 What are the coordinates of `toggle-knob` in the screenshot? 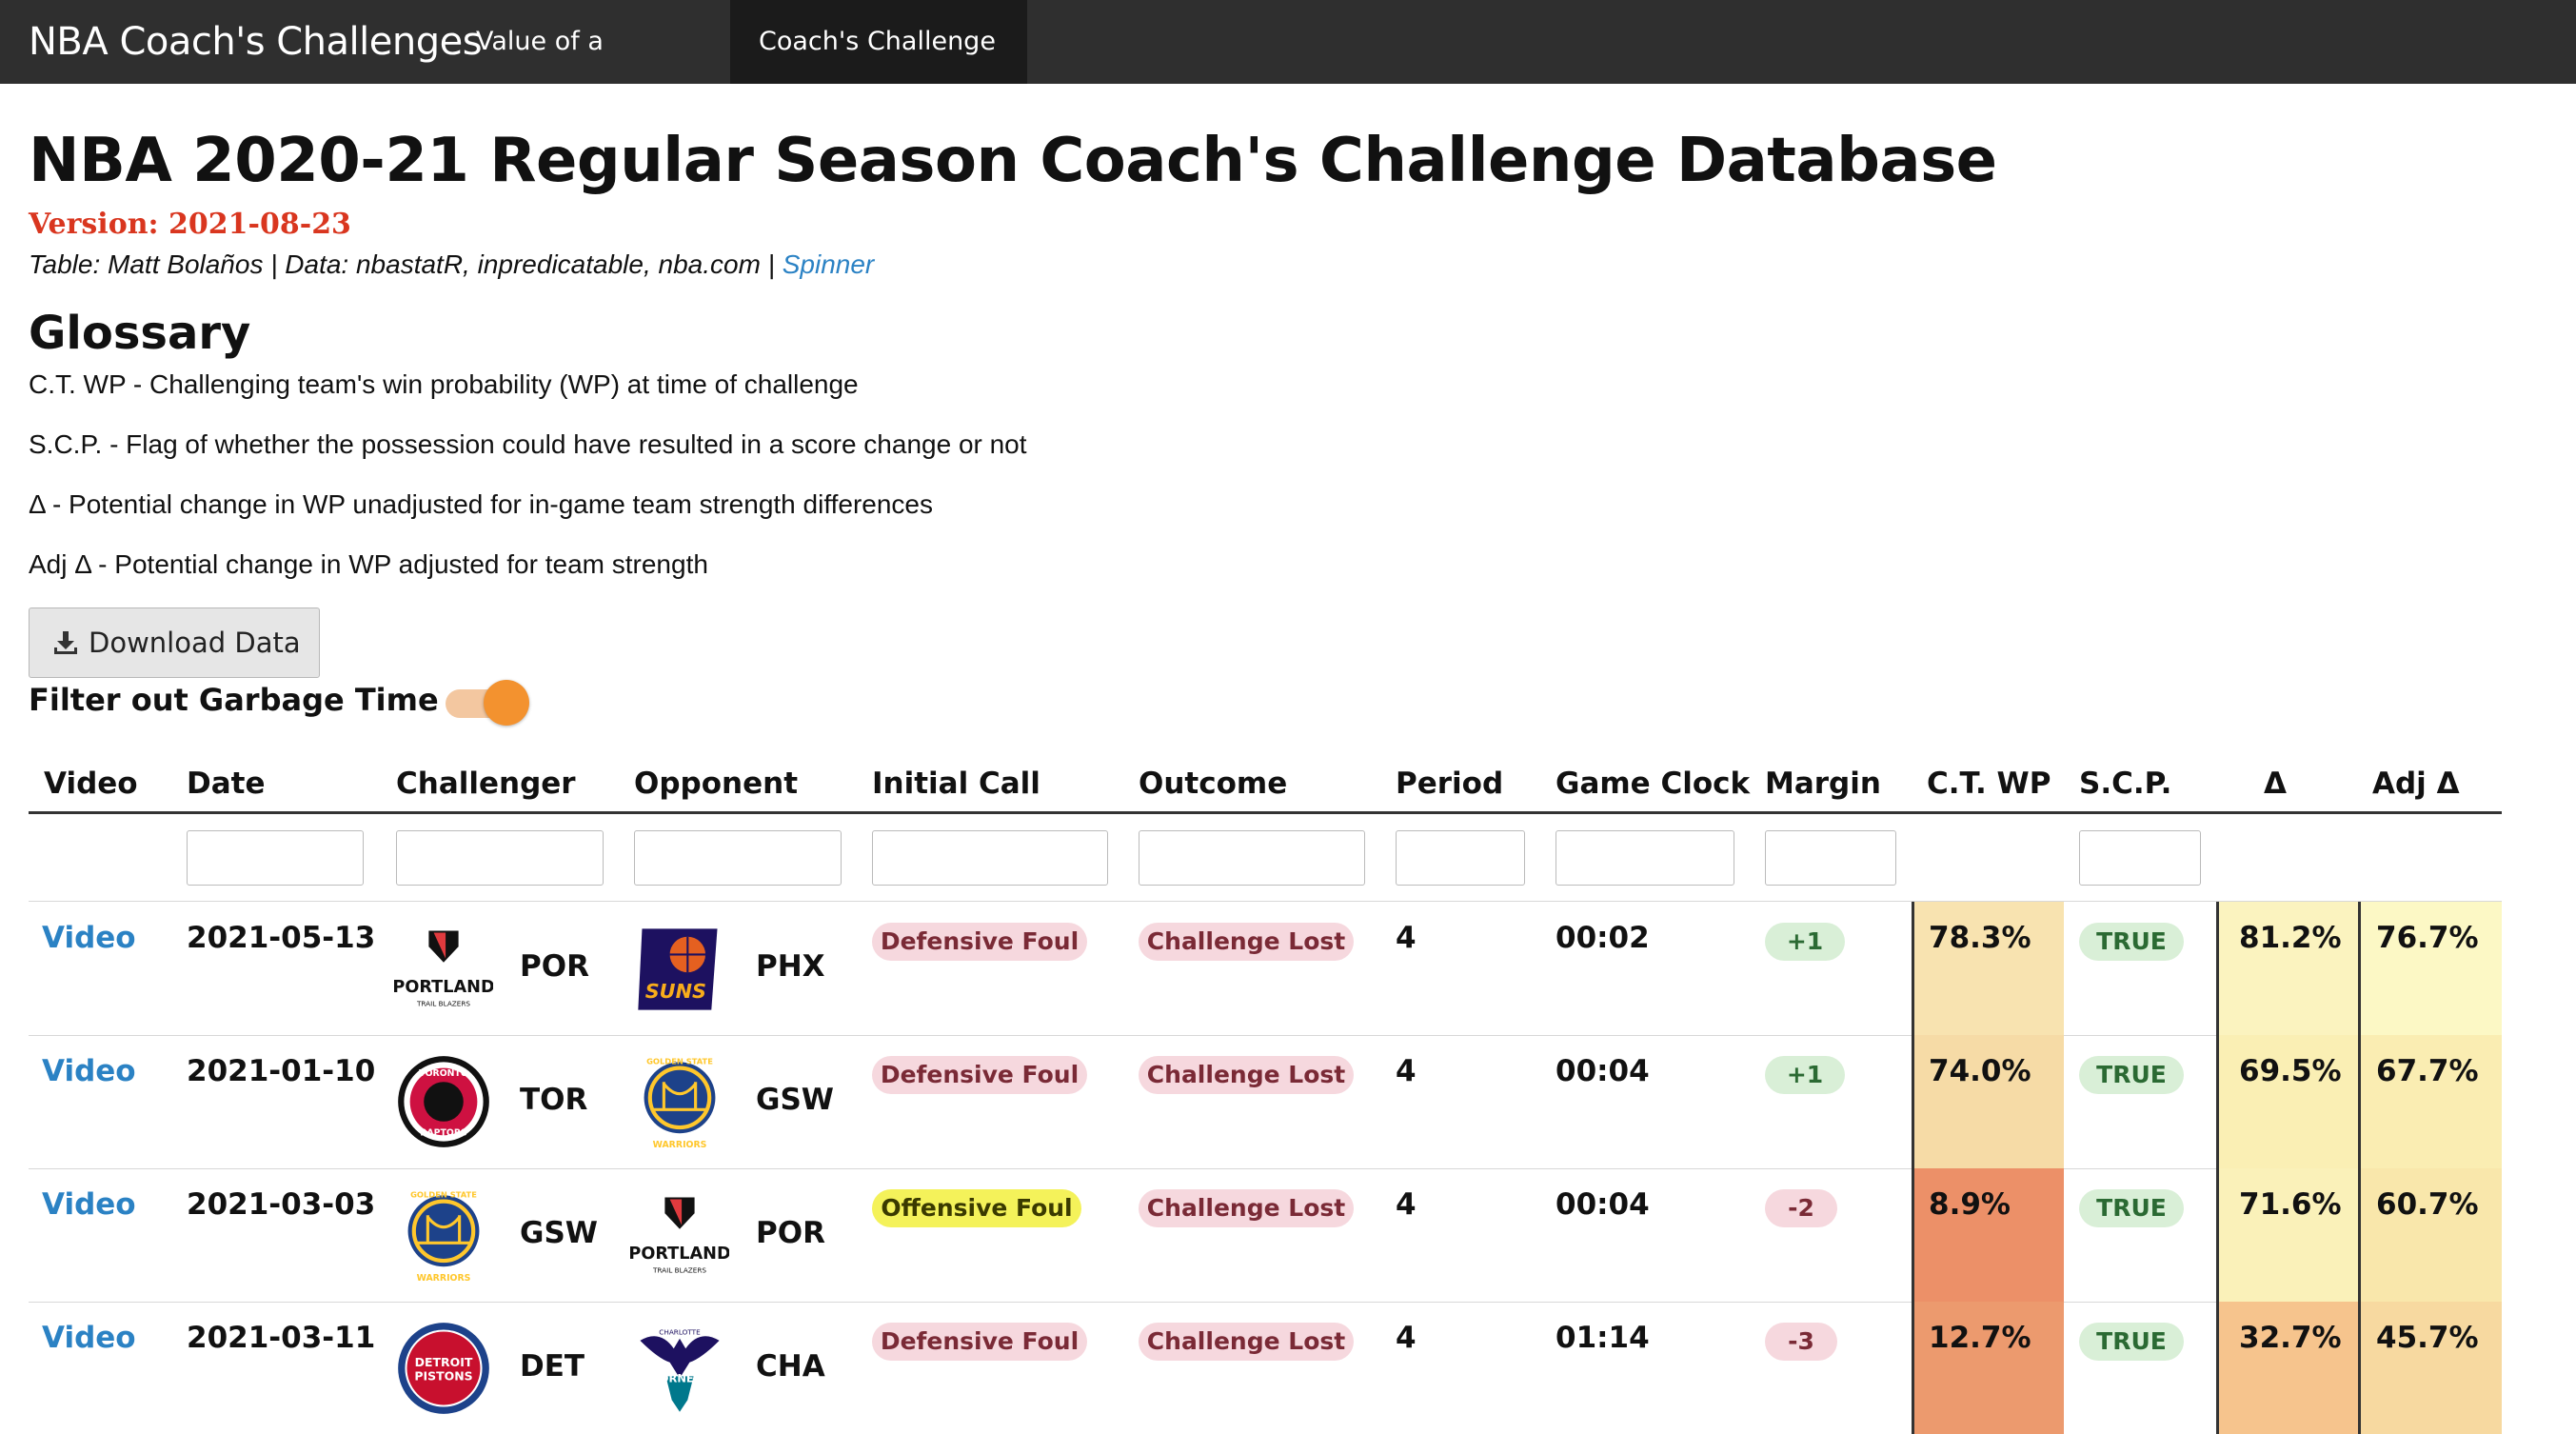 It's located at (507, 703).